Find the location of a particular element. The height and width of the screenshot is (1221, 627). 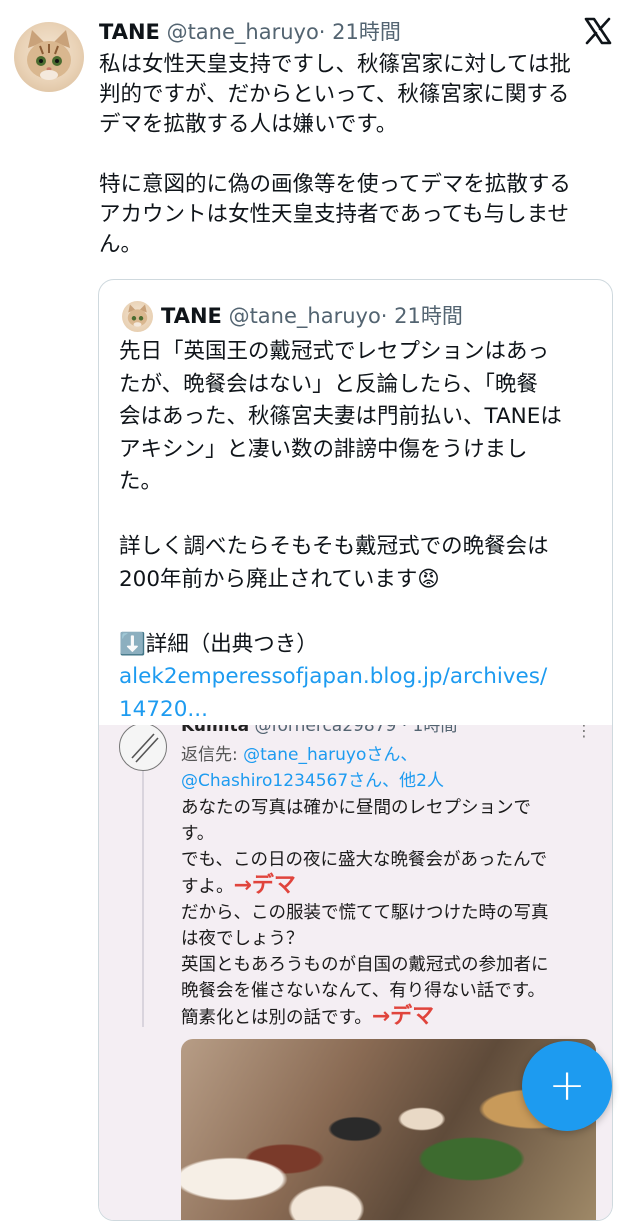

mention-2: @Chashiro1234567さん、他2人 is located at coordinates (312, 781).